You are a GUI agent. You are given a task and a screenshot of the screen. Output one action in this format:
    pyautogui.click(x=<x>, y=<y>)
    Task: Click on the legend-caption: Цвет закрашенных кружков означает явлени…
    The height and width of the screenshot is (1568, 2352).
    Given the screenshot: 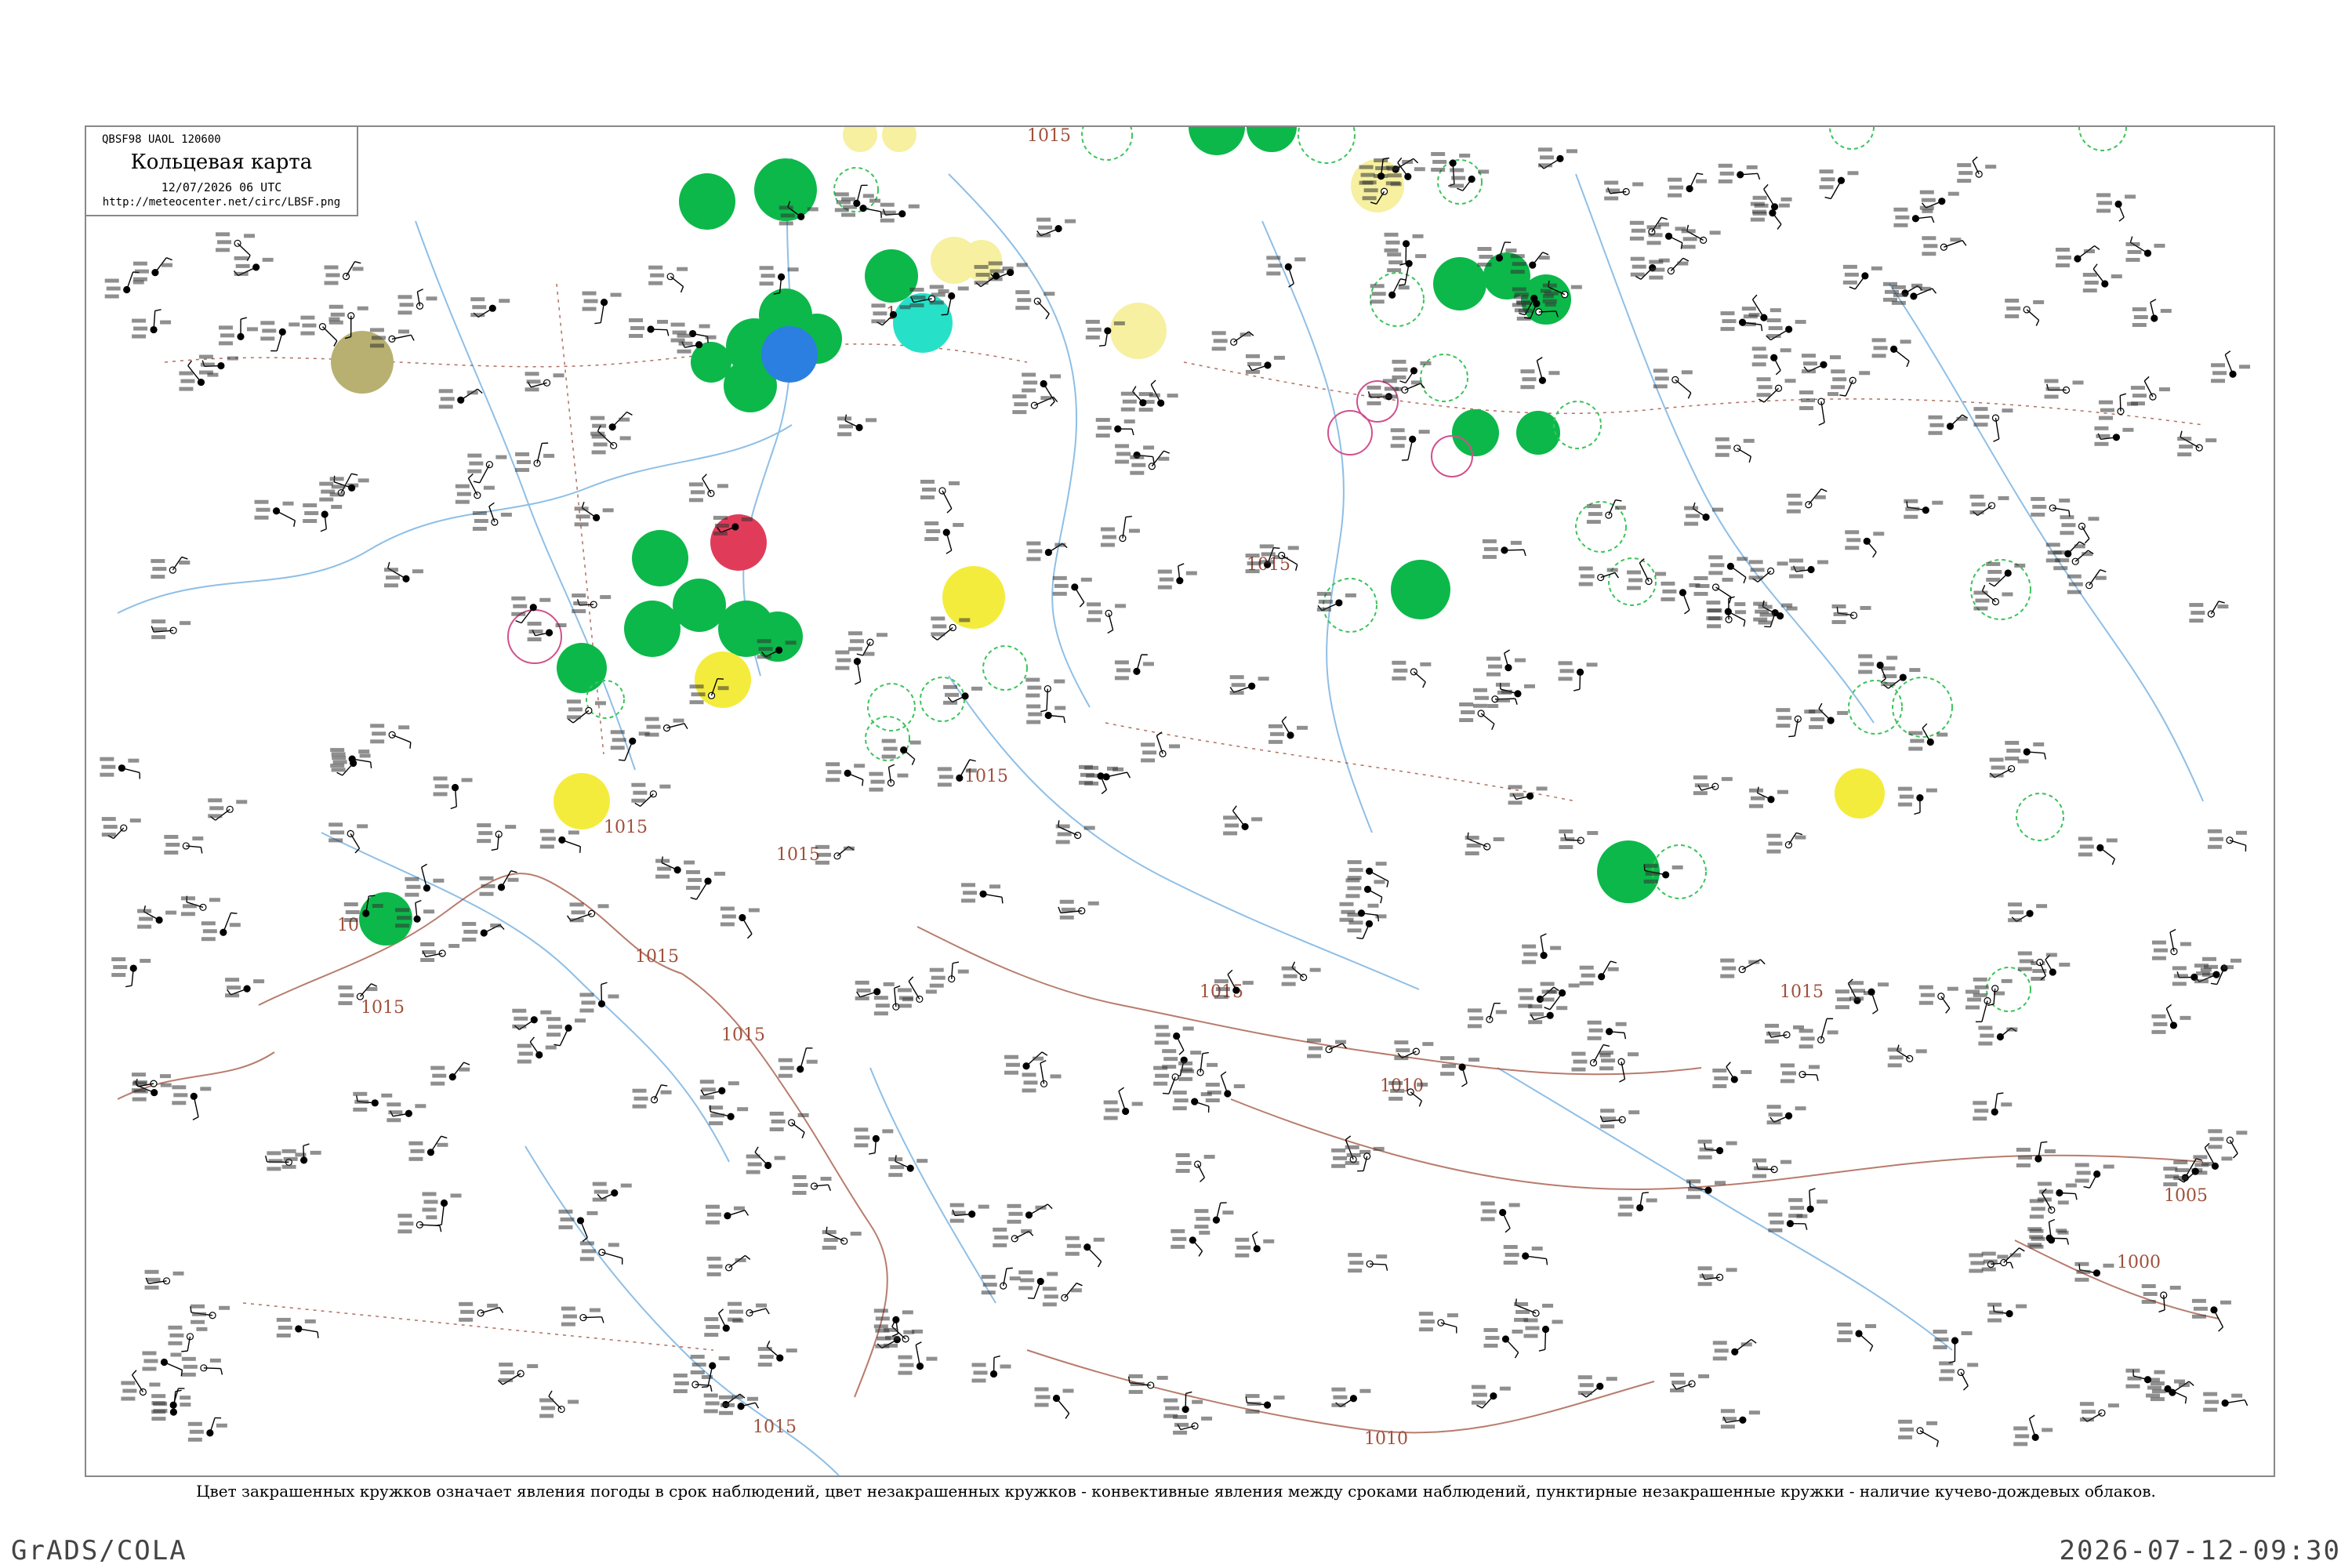 What is the action you would take?
    pyautogui.click(x=1176, y=1491)
    